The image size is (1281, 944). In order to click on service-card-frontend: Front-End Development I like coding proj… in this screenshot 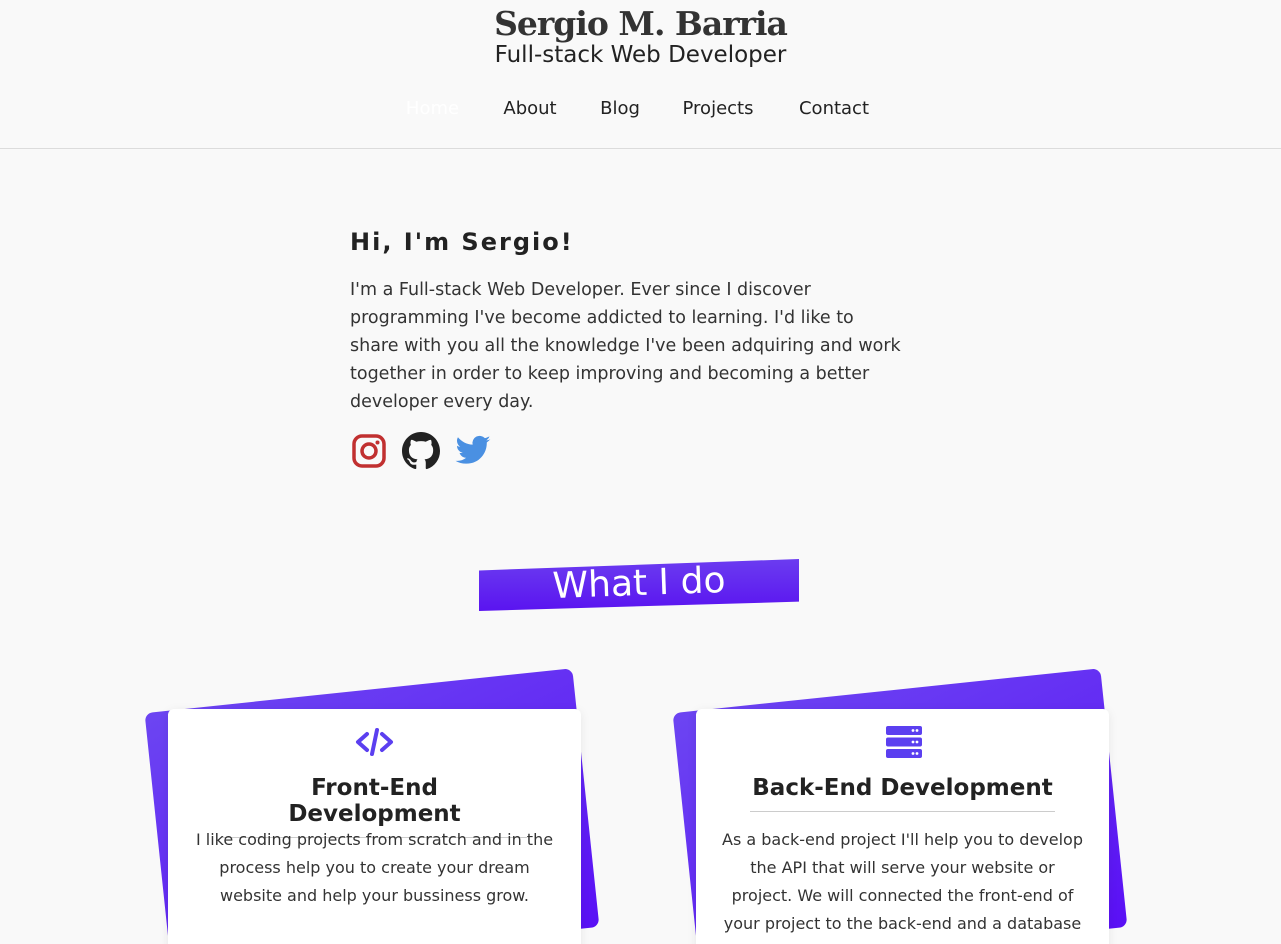, I will do `click(372, 806)`.